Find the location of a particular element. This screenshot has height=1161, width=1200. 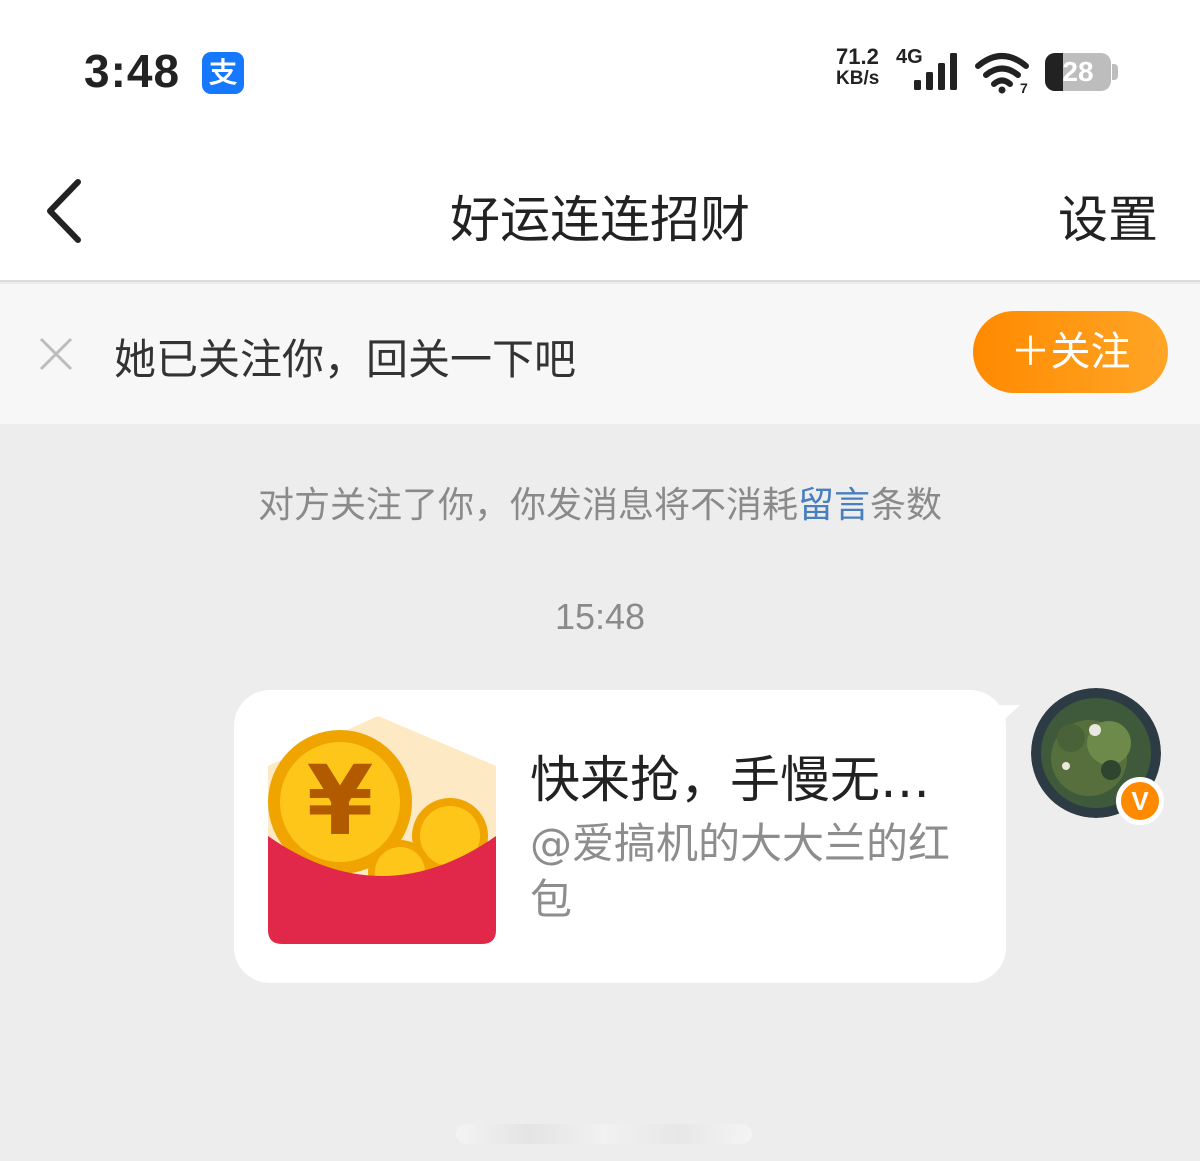

page-title: 好运连连招财 is located at coordinates (600, 220).